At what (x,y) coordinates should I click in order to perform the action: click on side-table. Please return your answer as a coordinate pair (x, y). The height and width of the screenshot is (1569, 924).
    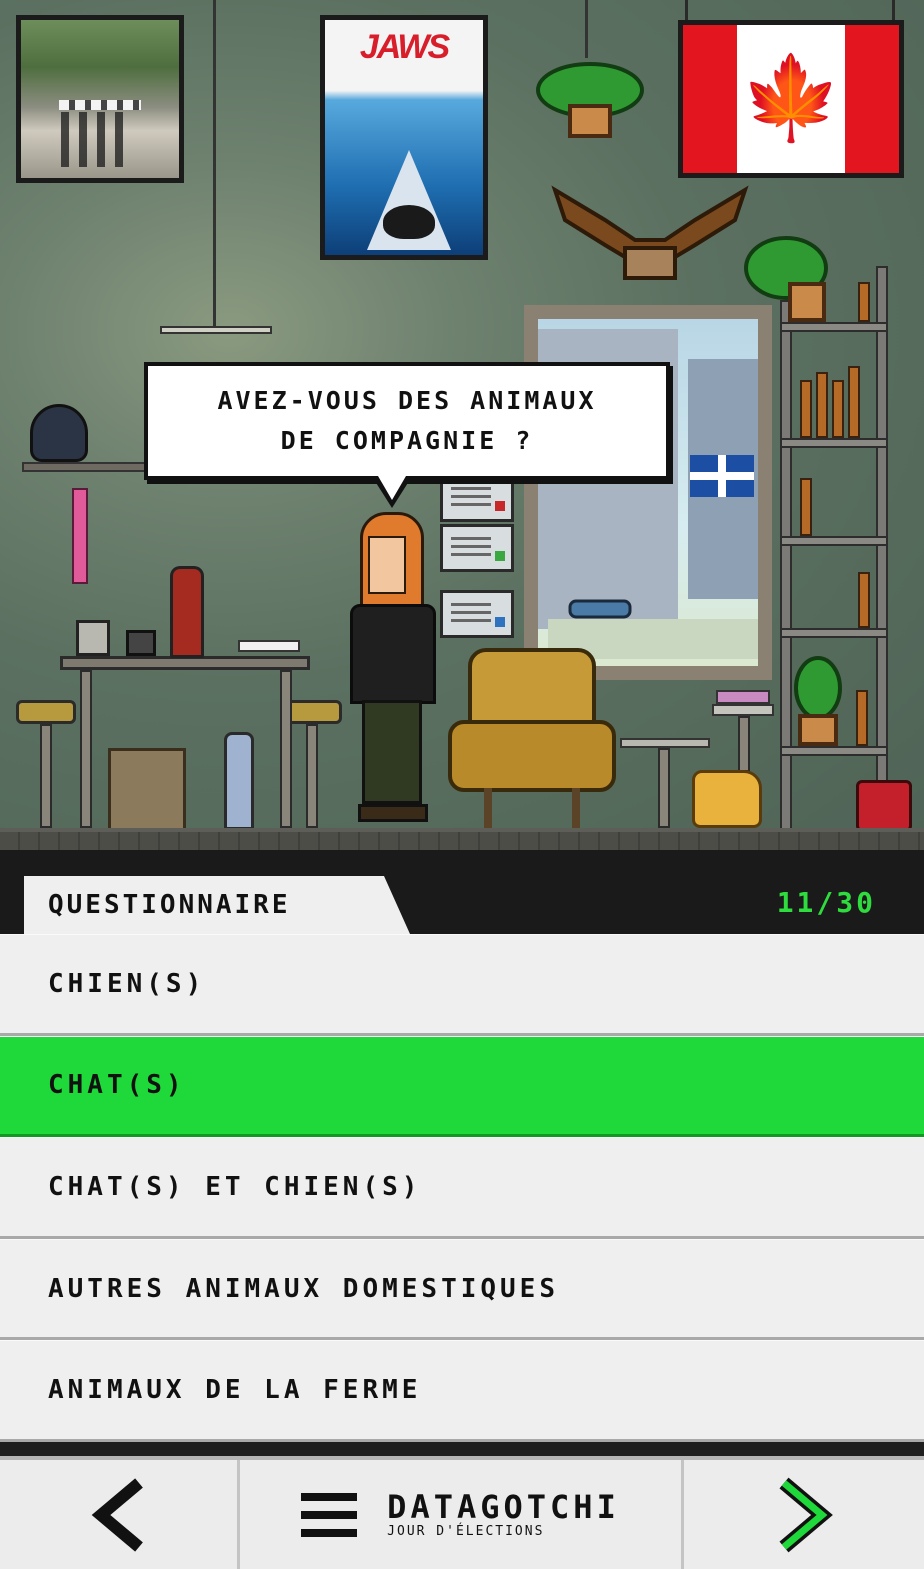
    Looking at the image, I should click on (665, 743).